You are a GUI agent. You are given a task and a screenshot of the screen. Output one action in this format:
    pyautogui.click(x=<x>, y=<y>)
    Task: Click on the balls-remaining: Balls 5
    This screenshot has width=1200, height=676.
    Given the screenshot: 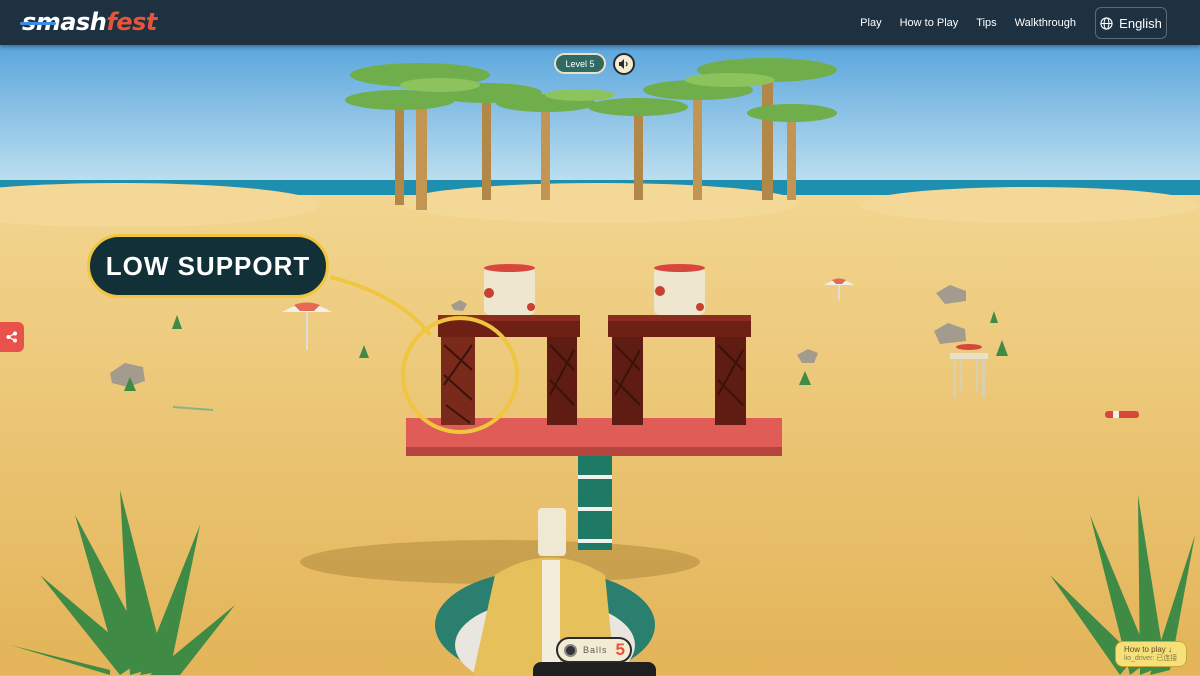 What is the action you would take?
    pyautogui.click(x=594, y=650)
    